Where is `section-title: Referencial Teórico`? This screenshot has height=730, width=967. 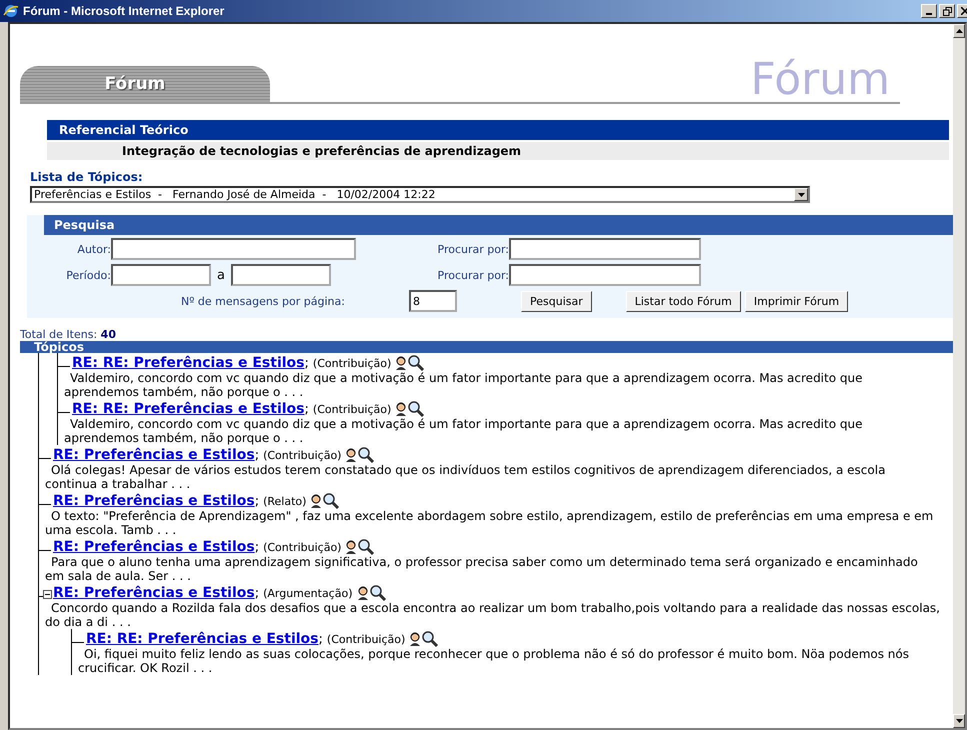 section-title: Referencial Teórico is located at coordinates (498, 130).